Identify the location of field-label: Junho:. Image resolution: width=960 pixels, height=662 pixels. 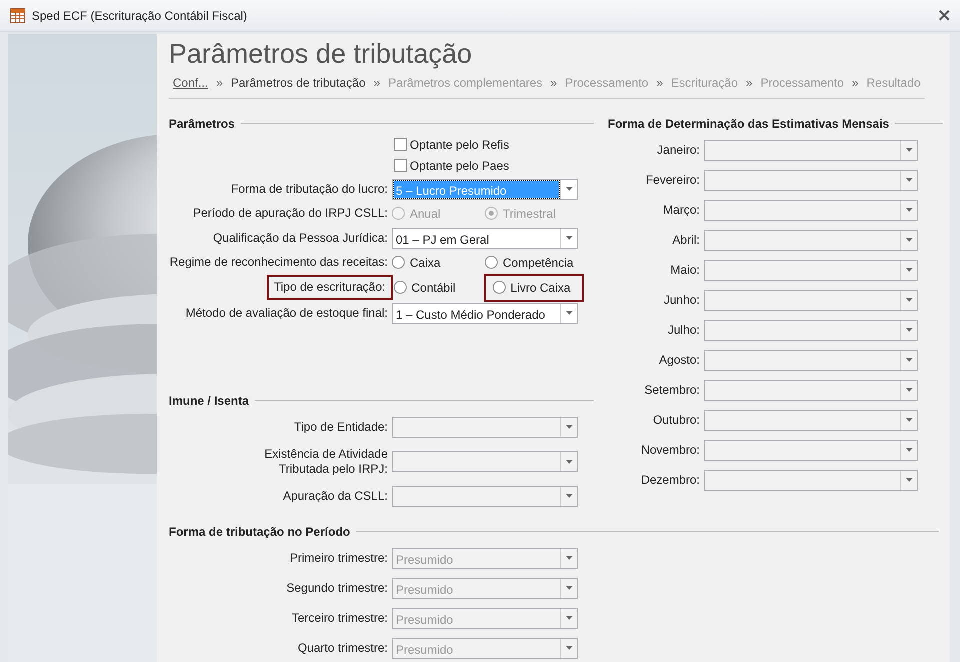
(681, 300).